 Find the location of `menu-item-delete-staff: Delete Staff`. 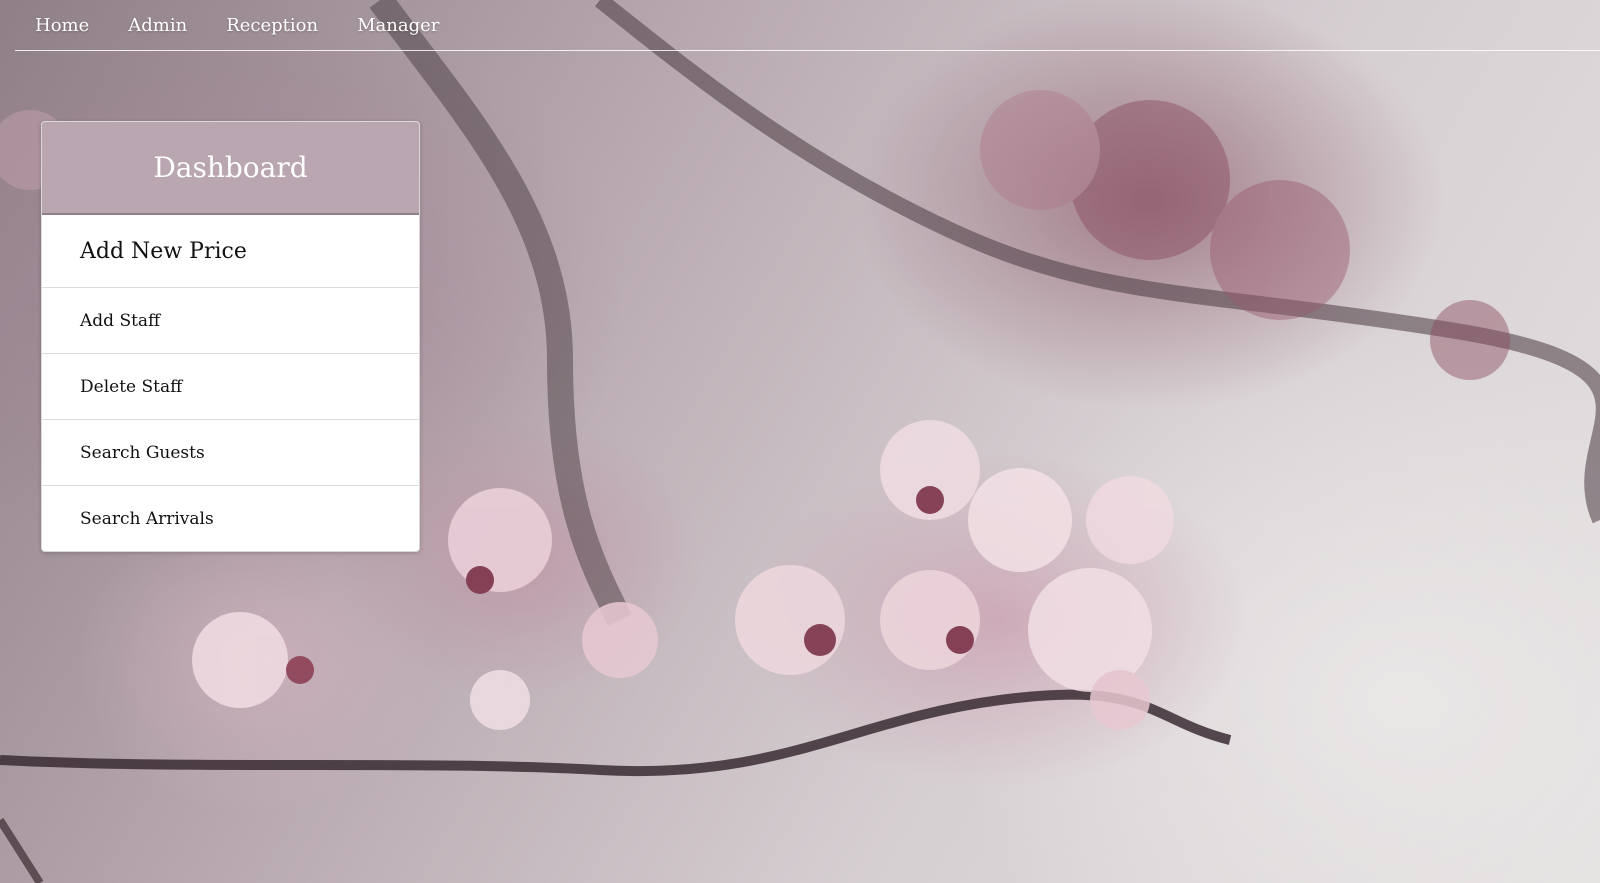

menu-item-delete-staff: Delete Staff is located at coordinates (230, 387).